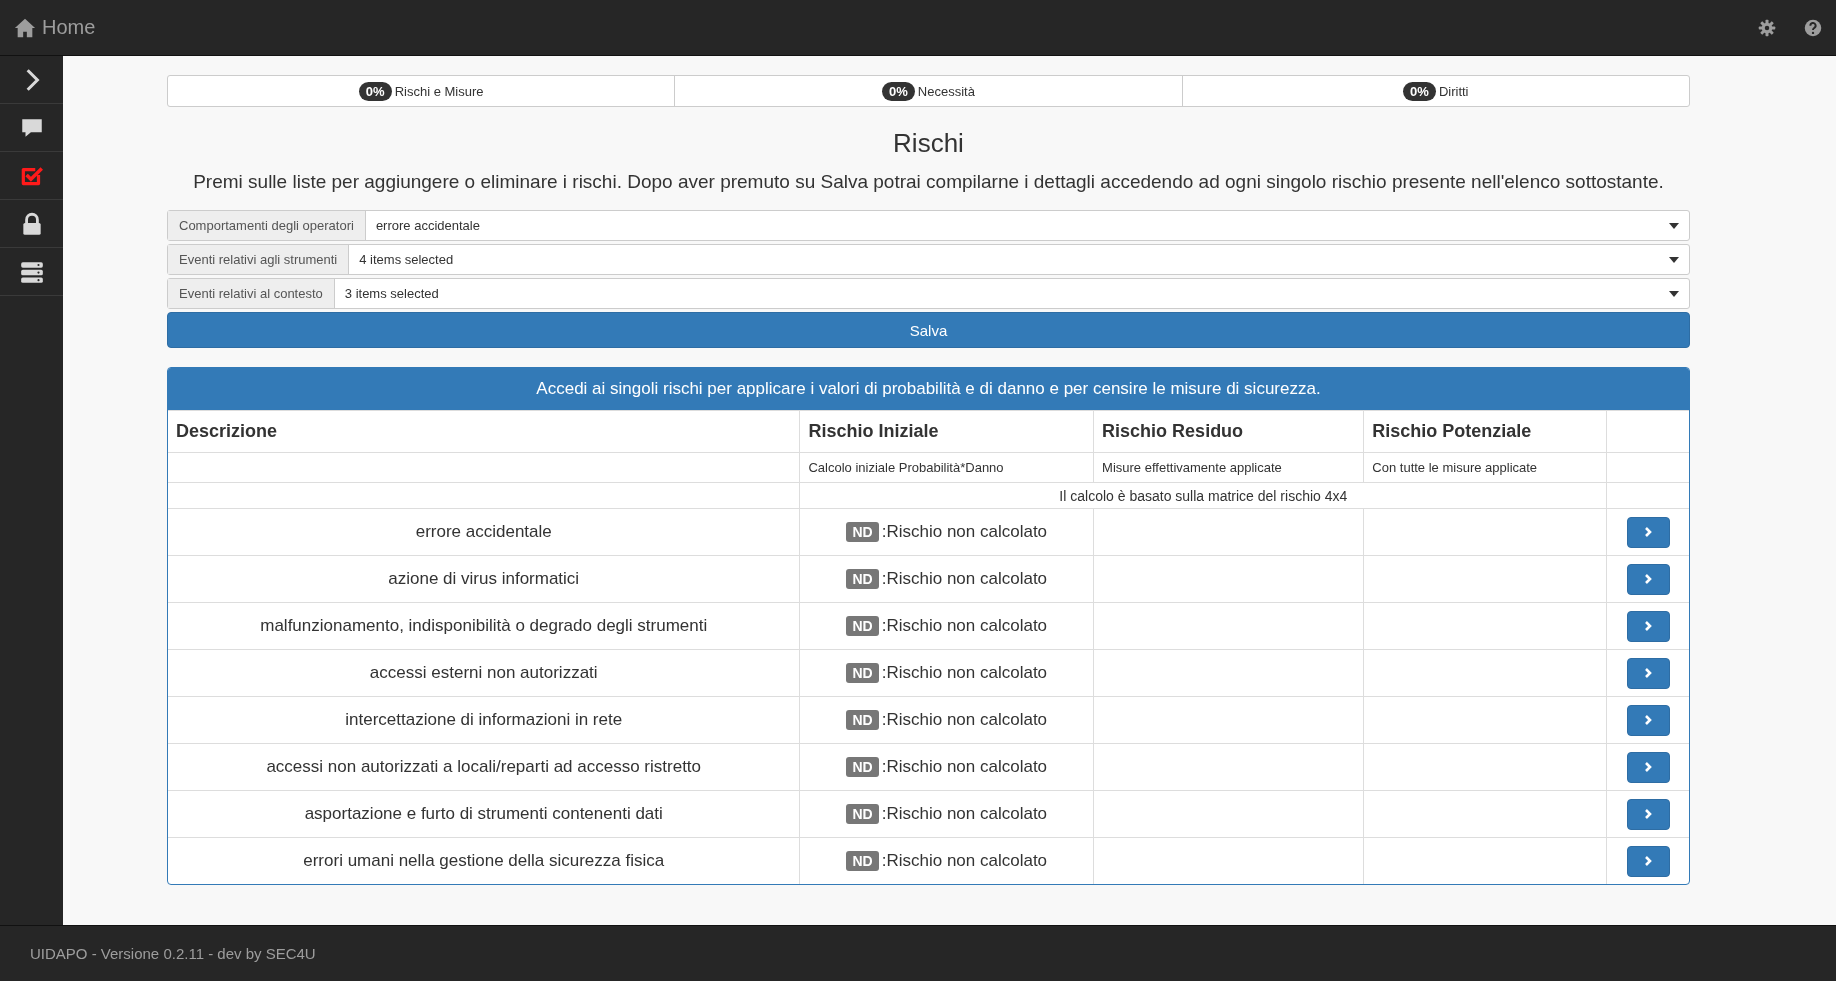  Describe the element at coordinates (928, 330) in the screenshot. I see `save-button: Salva` at that location.